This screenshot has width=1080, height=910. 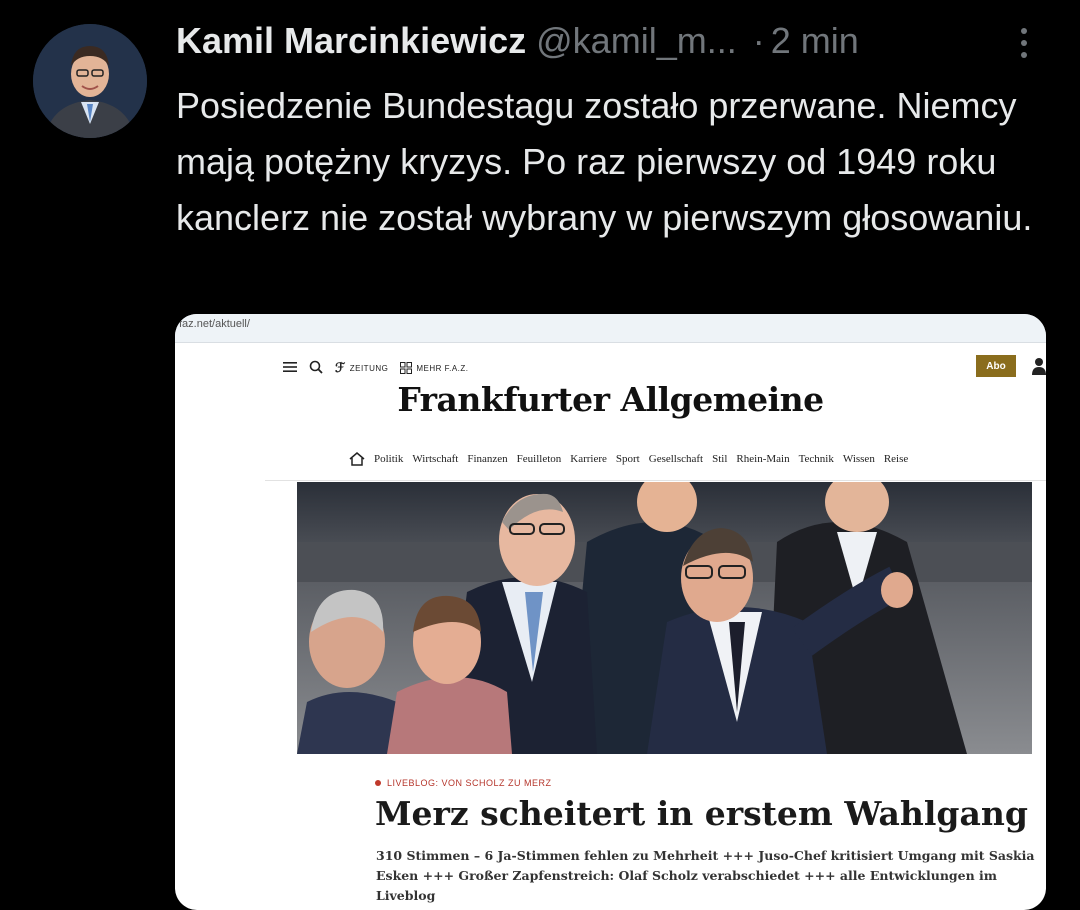 What do you see at coordinates (701, 813) in the screenshot?
I see `article-headline: Merz scheitert in erstem Wahlgang` at bounding box center [701, 813].